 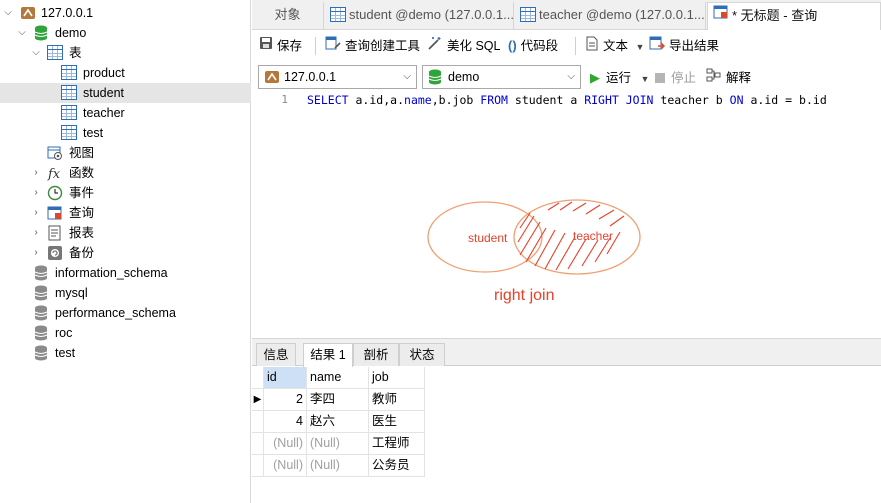 What do you see at coordinates (383, 46) in the screenshot?
I see `query-builder-label: 查询创建工具` at bounding box center [383, 46].